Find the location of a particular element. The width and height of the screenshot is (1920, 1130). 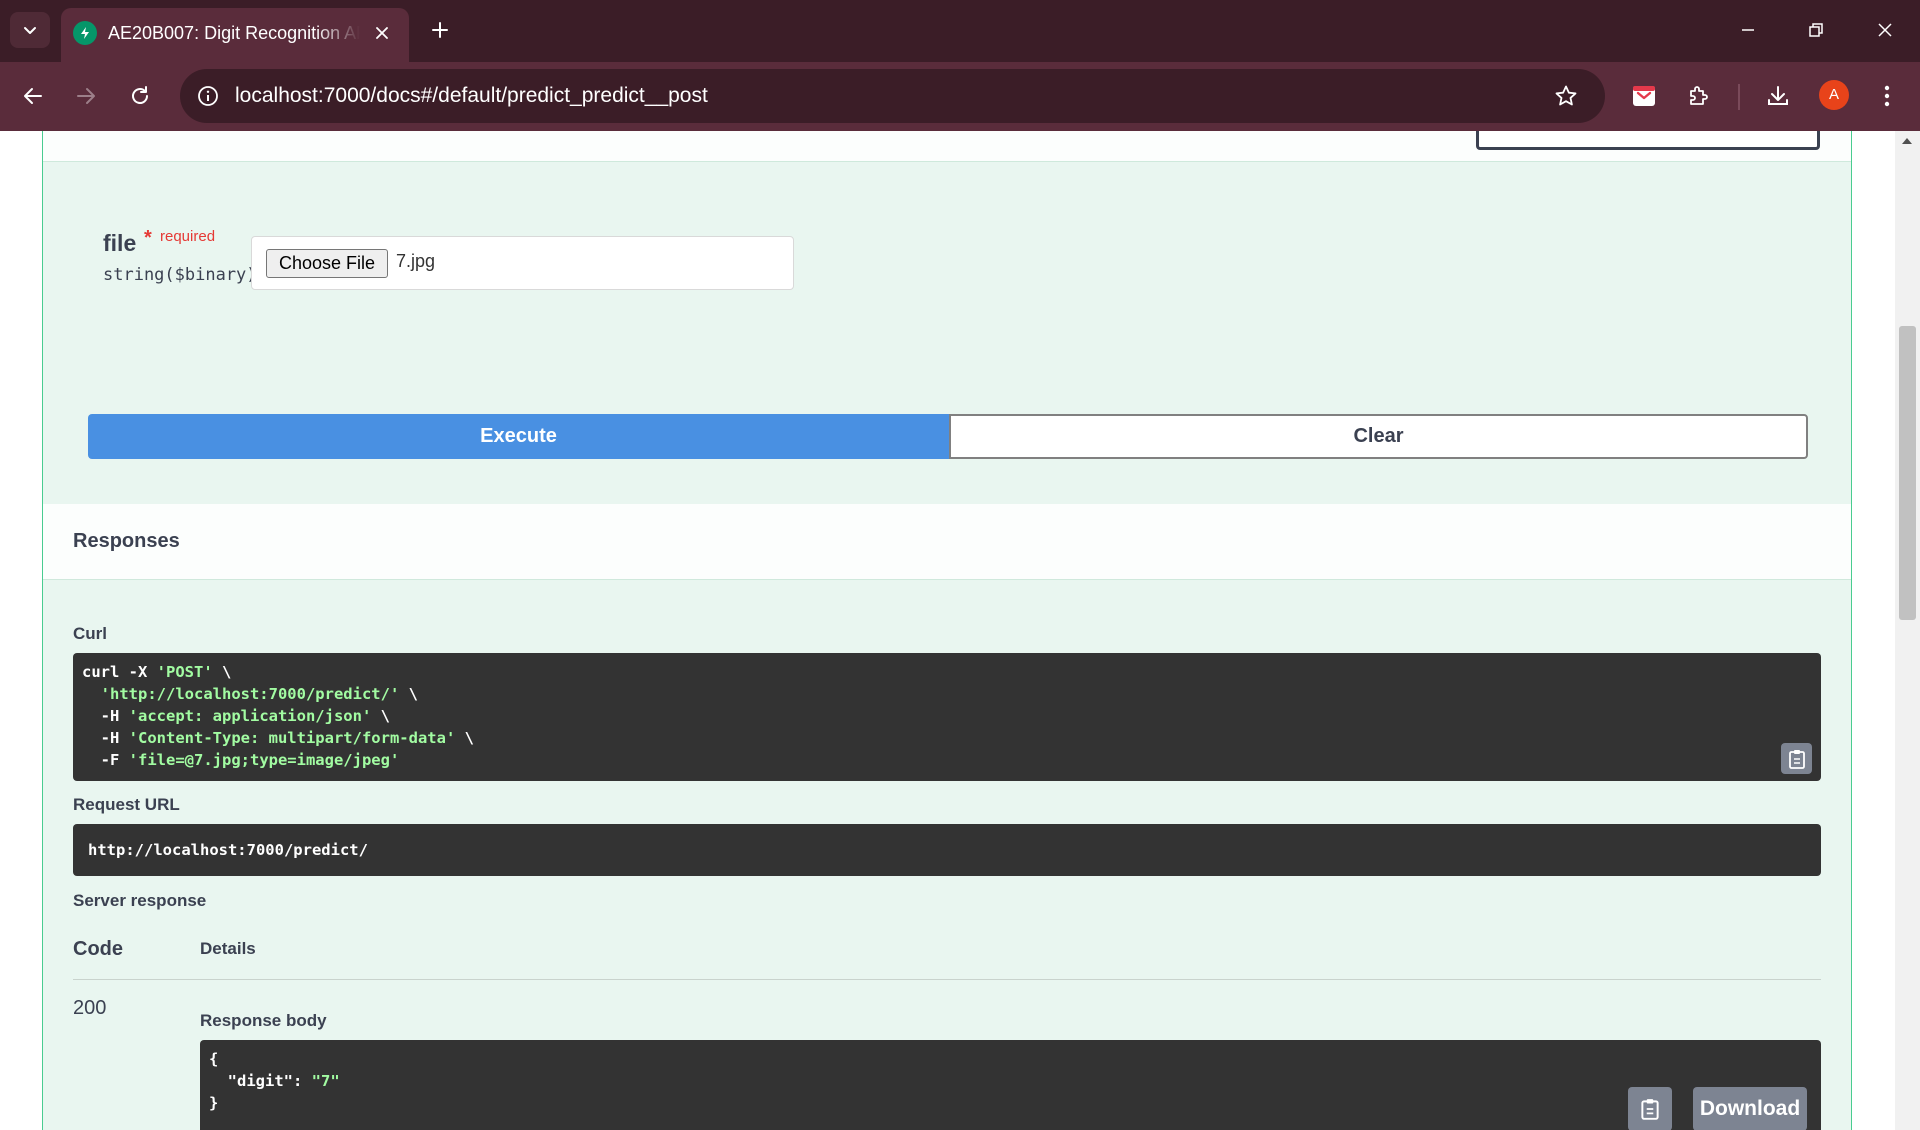

param-name: file is located at coordinates (120, 243).